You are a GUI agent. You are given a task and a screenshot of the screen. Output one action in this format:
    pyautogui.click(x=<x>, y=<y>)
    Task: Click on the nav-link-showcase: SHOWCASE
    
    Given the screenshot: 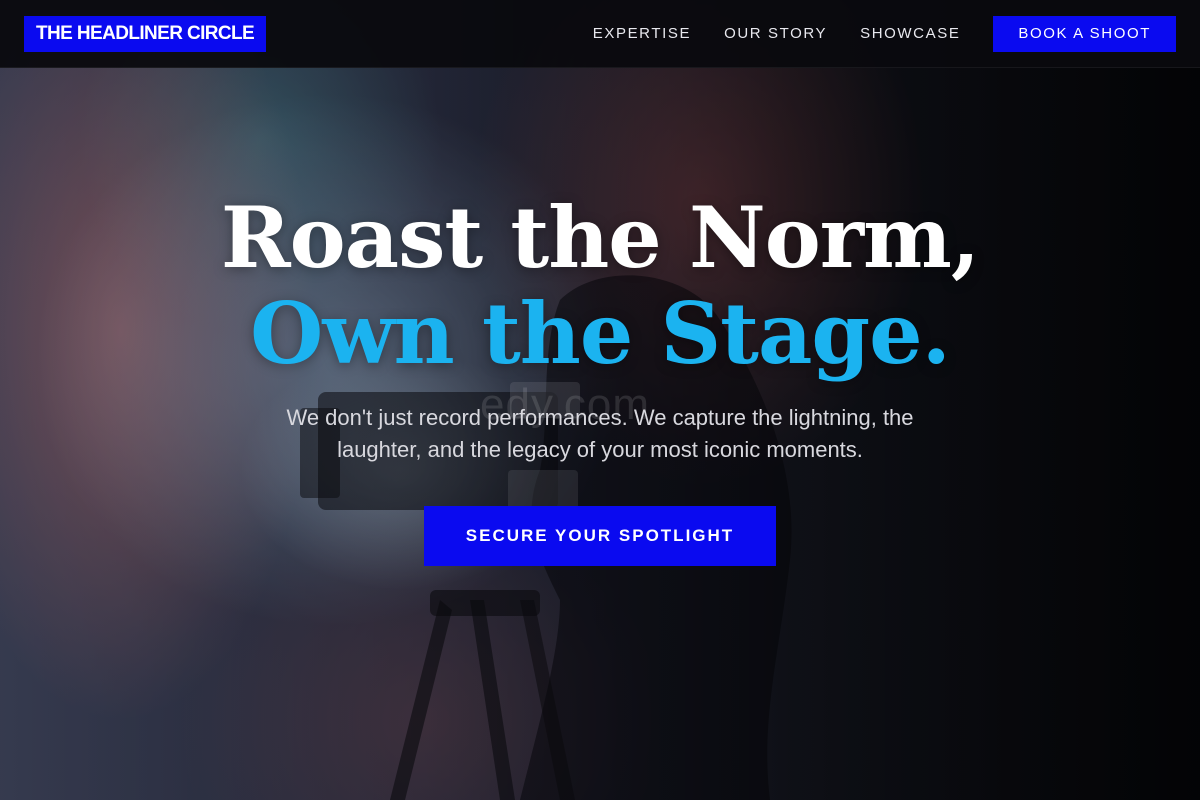 What is the action you would take?
    pyautogui.click(x=910, y=33)
    